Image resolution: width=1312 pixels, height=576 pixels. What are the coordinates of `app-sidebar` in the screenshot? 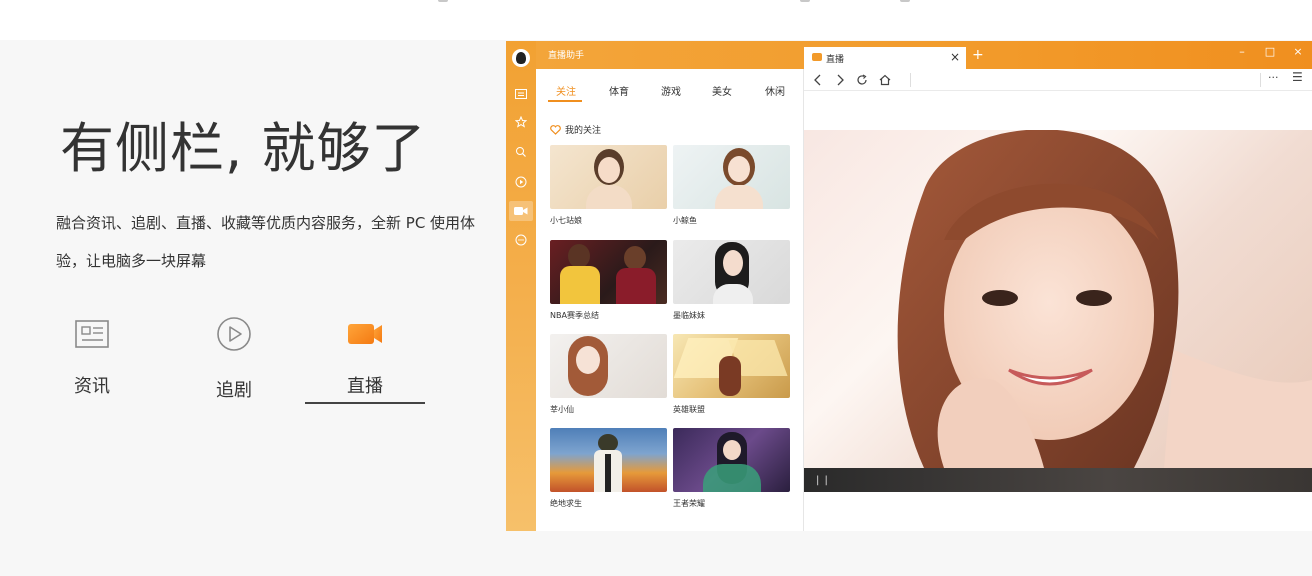 It's located at (521, 286).